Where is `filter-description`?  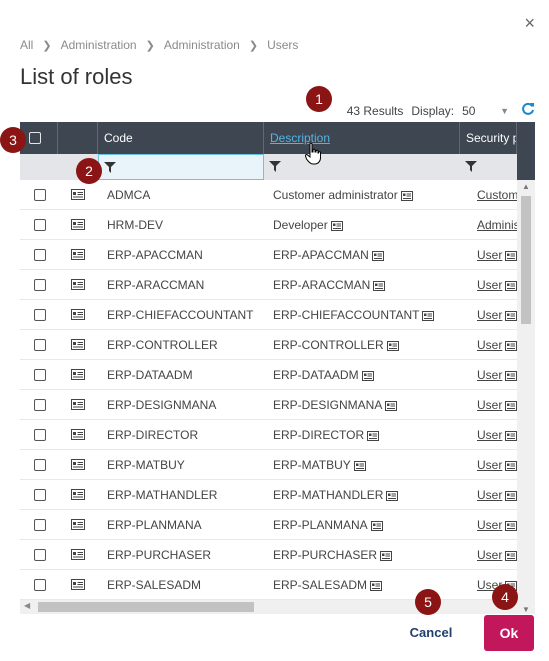 filter-description is located at coordinates (362, 167).